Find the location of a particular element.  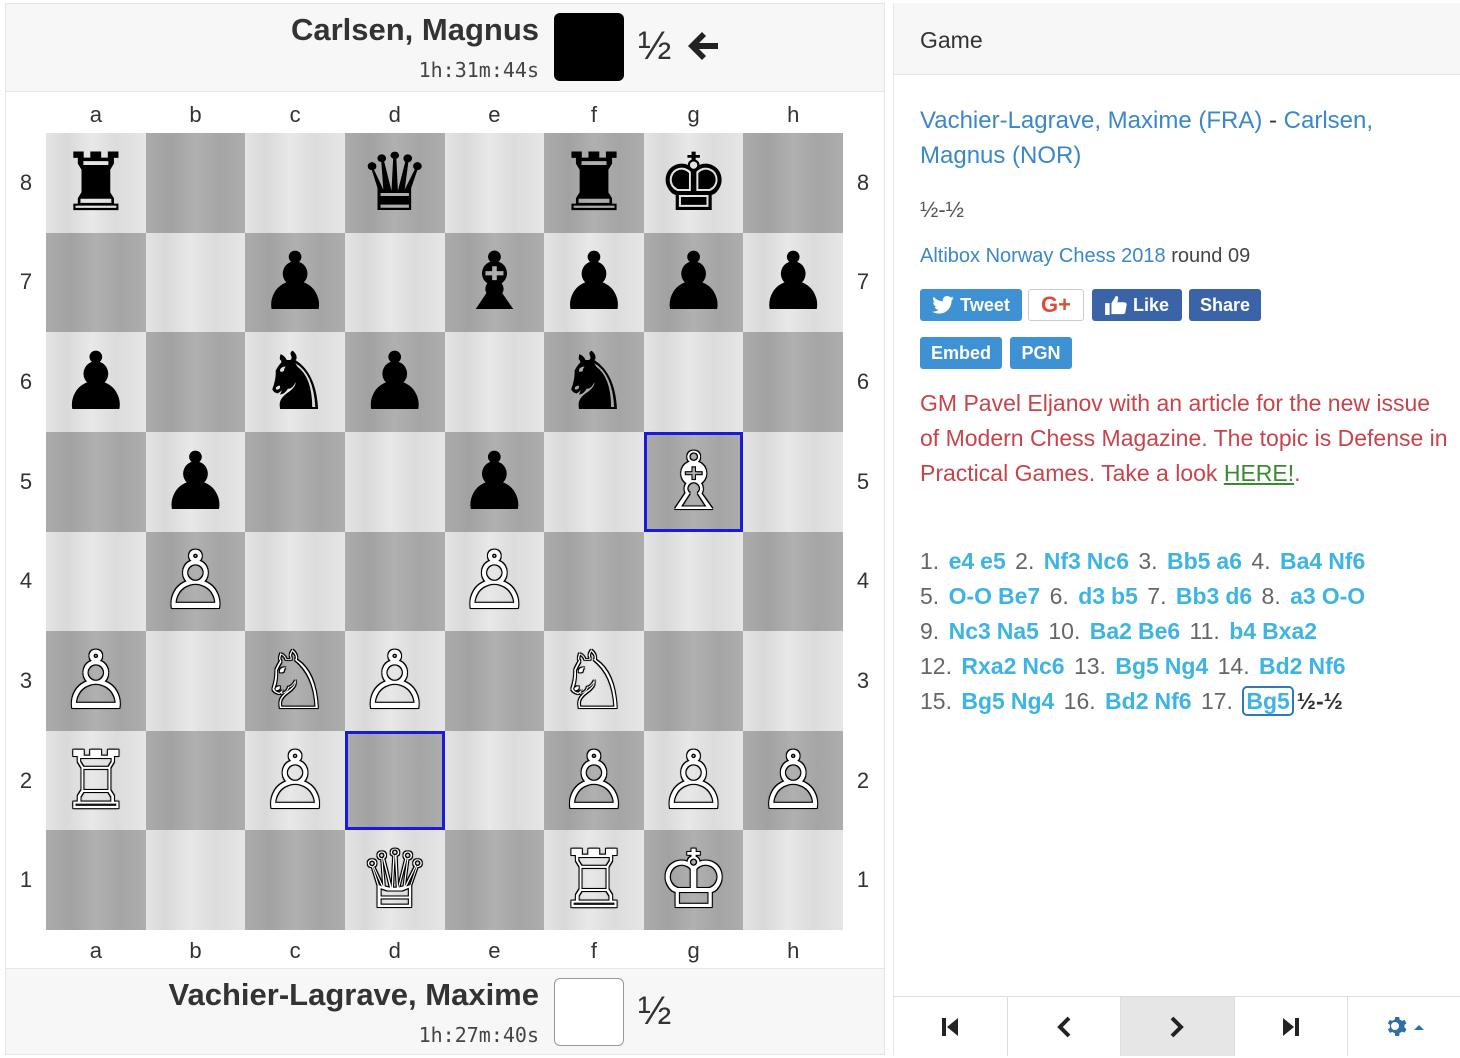

square-a2: ♖ is located at coordinates (96, 780).